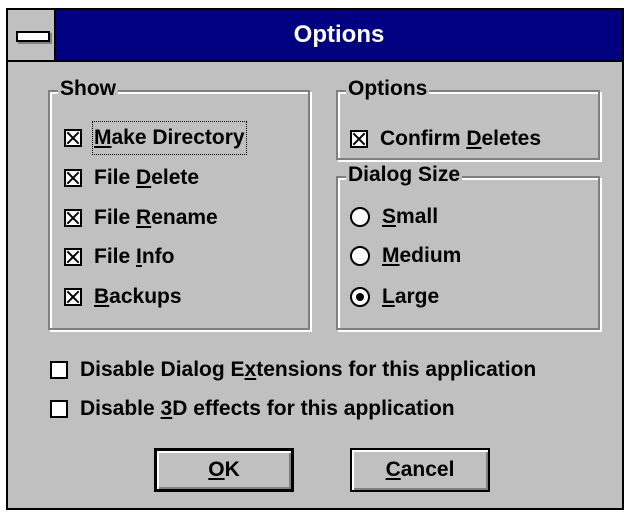  I want to click on medium-radio: Medium, so click(405, 256).